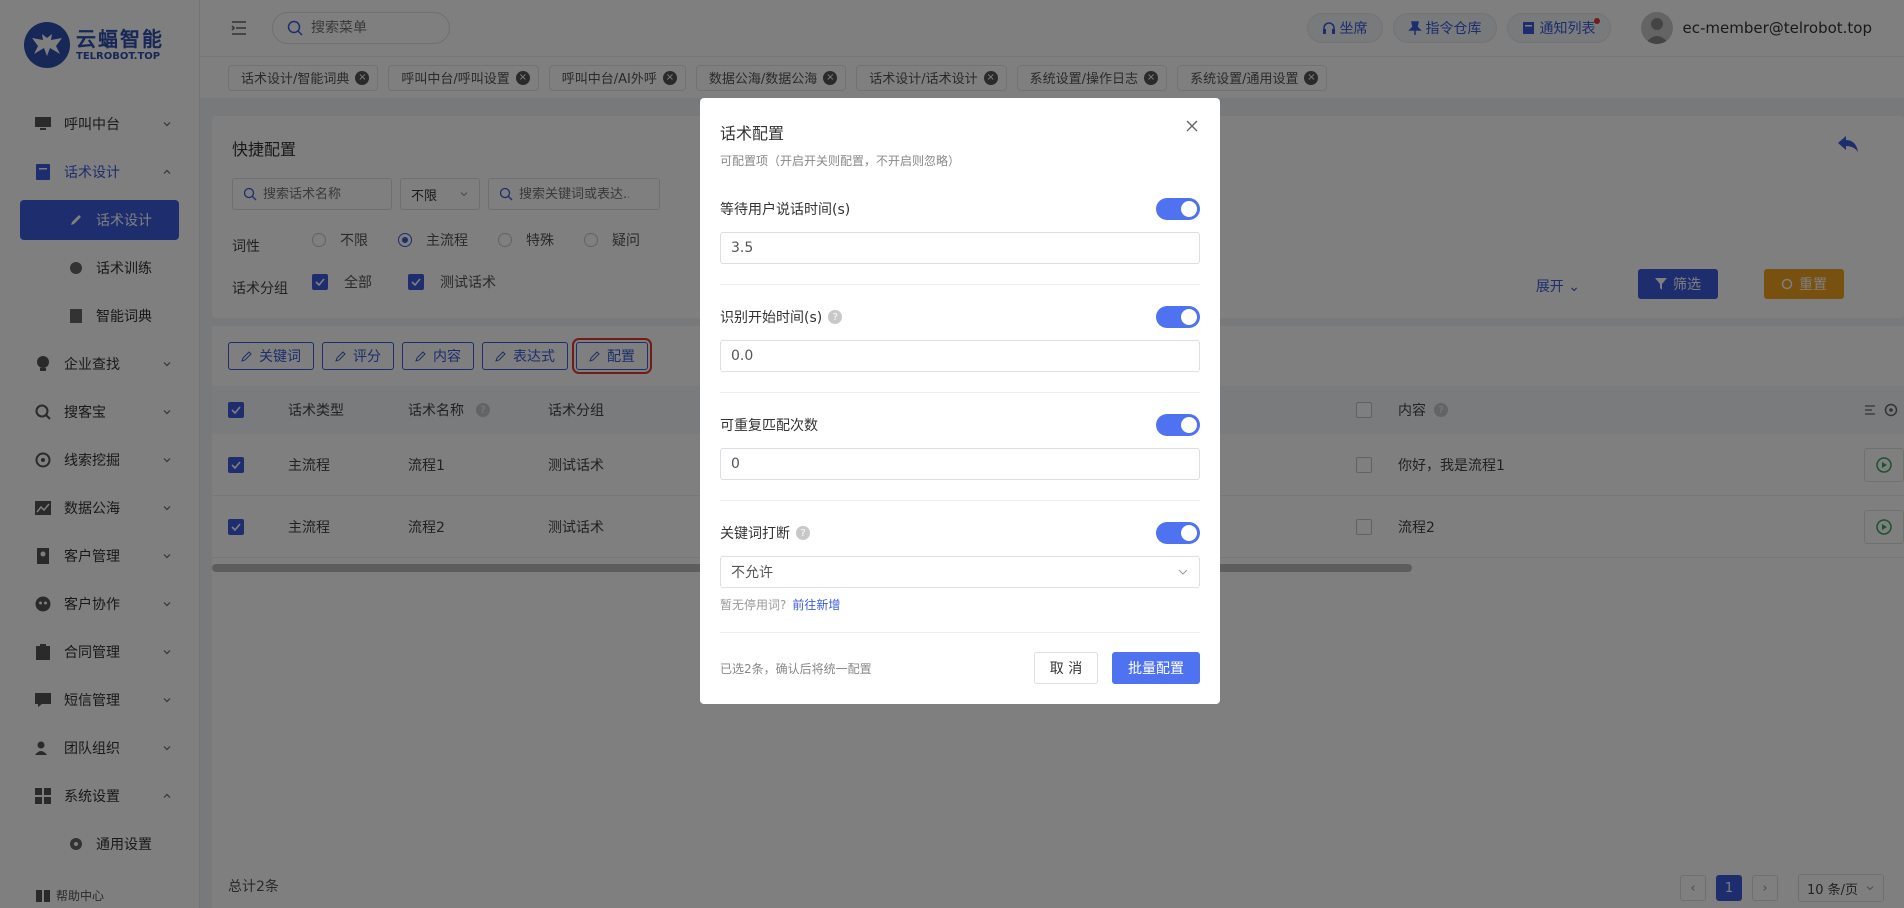 This screenshot has width=1904, height=908. Describe the element at coordinates (753, 605) in the screenshot. I see `stopword-hint-text: 暂无停用词?` at that location.